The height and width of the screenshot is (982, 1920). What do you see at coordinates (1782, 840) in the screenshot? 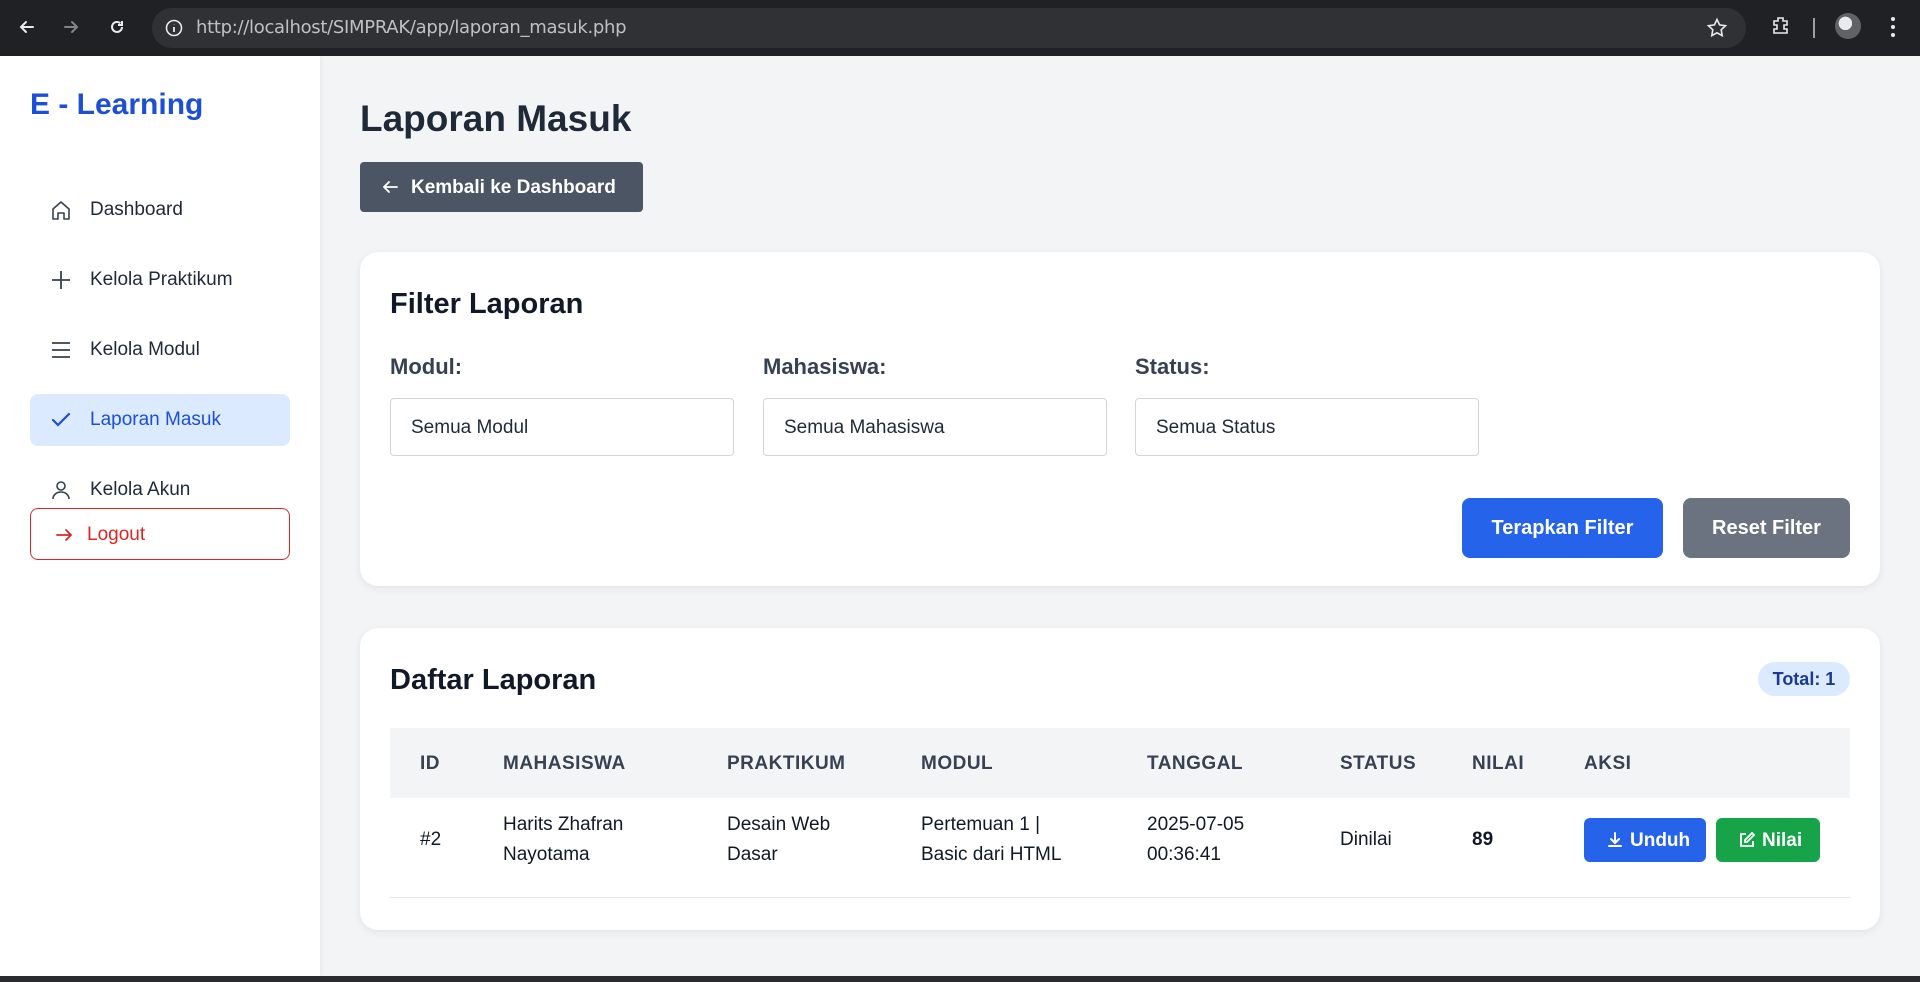
I see `grade-label: Nilai` at bounding box center [1782, 840].